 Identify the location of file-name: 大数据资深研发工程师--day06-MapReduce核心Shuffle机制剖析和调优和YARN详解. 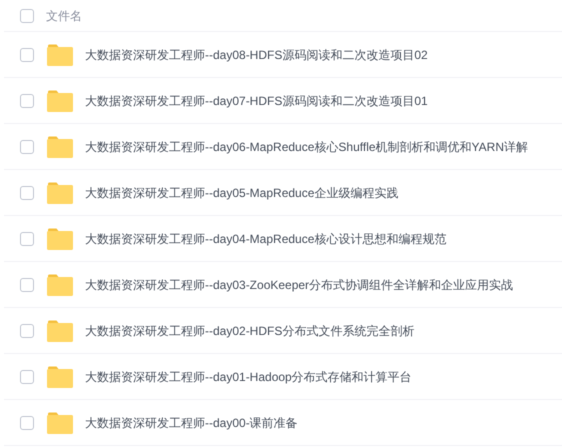
(306, 147).